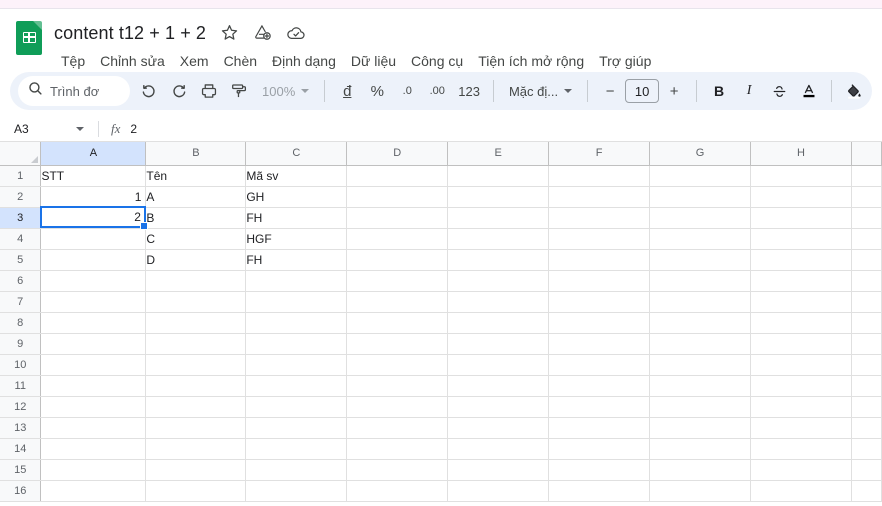 This screenshot has width=882, height=506. Describe the element at coordinates (21, 281) in the screenshot. I see `row-header-6: 6` at that location.